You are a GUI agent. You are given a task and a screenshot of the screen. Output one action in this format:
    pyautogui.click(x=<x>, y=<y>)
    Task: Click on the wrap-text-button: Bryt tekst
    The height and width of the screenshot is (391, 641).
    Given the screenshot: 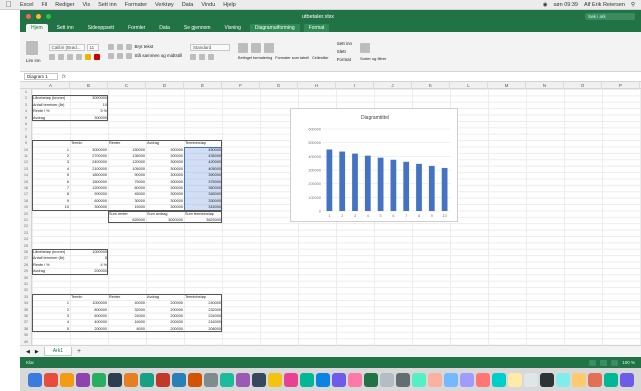 What is the action you would take?
    pyautogui.click(x=144, y=47)
    